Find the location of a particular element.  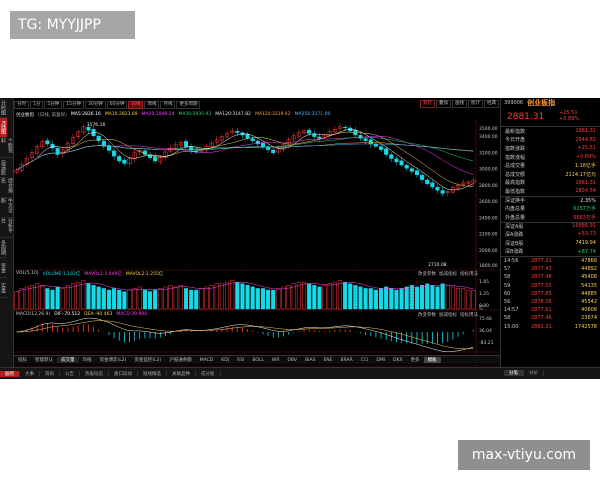

strip-item: 实盘 is located at coordinates (3, 288).